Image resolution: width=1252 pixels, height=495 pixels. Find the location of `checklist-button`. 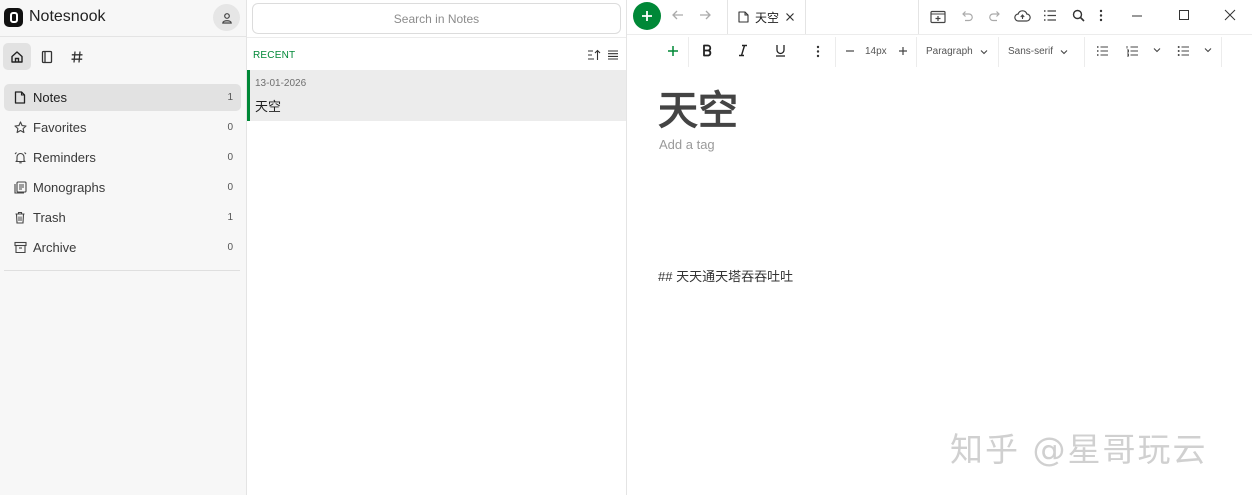

checklist-button is located at coordinates (1102, 51).